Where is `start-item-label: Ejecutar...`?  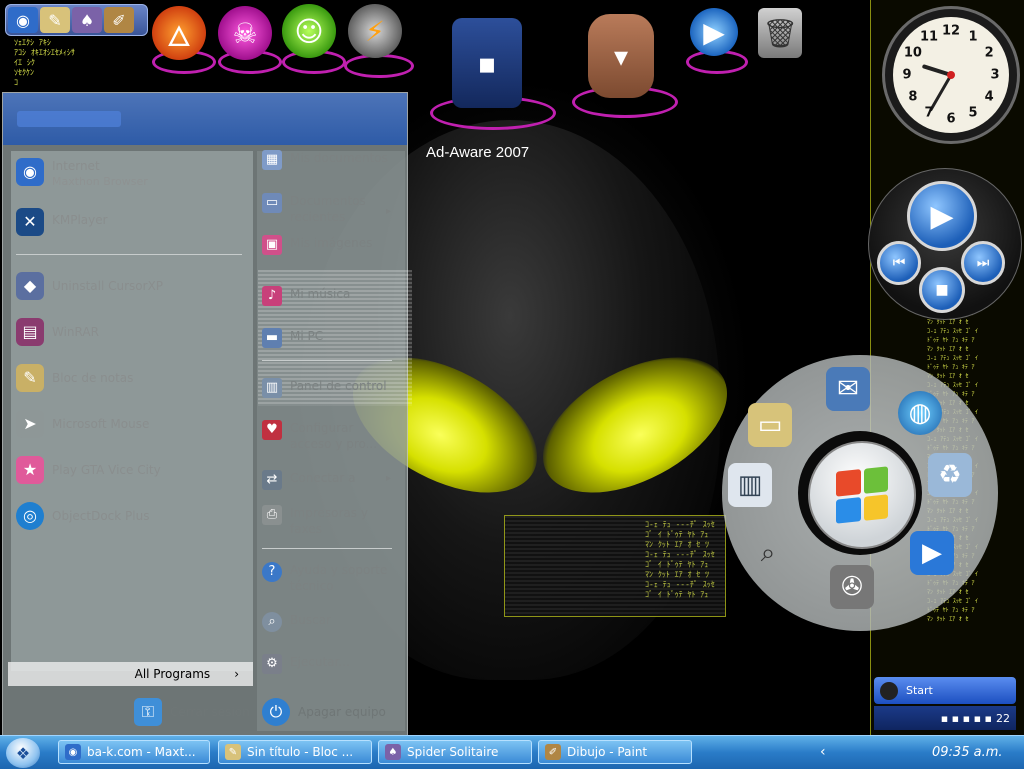 start-item-label: Ejecutar... is located at coordinates (320, 662).